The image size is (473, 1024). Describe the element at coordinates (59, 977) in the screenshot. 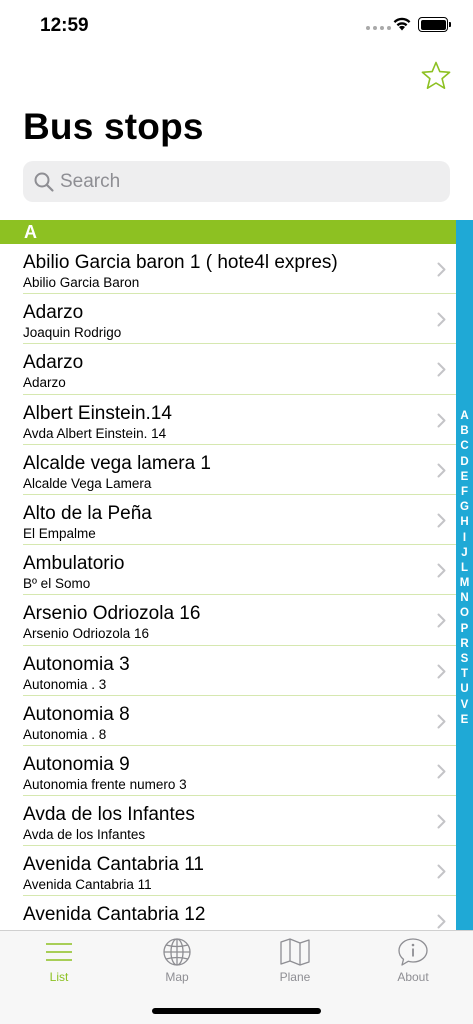

I see `tab-label: List` at that location.